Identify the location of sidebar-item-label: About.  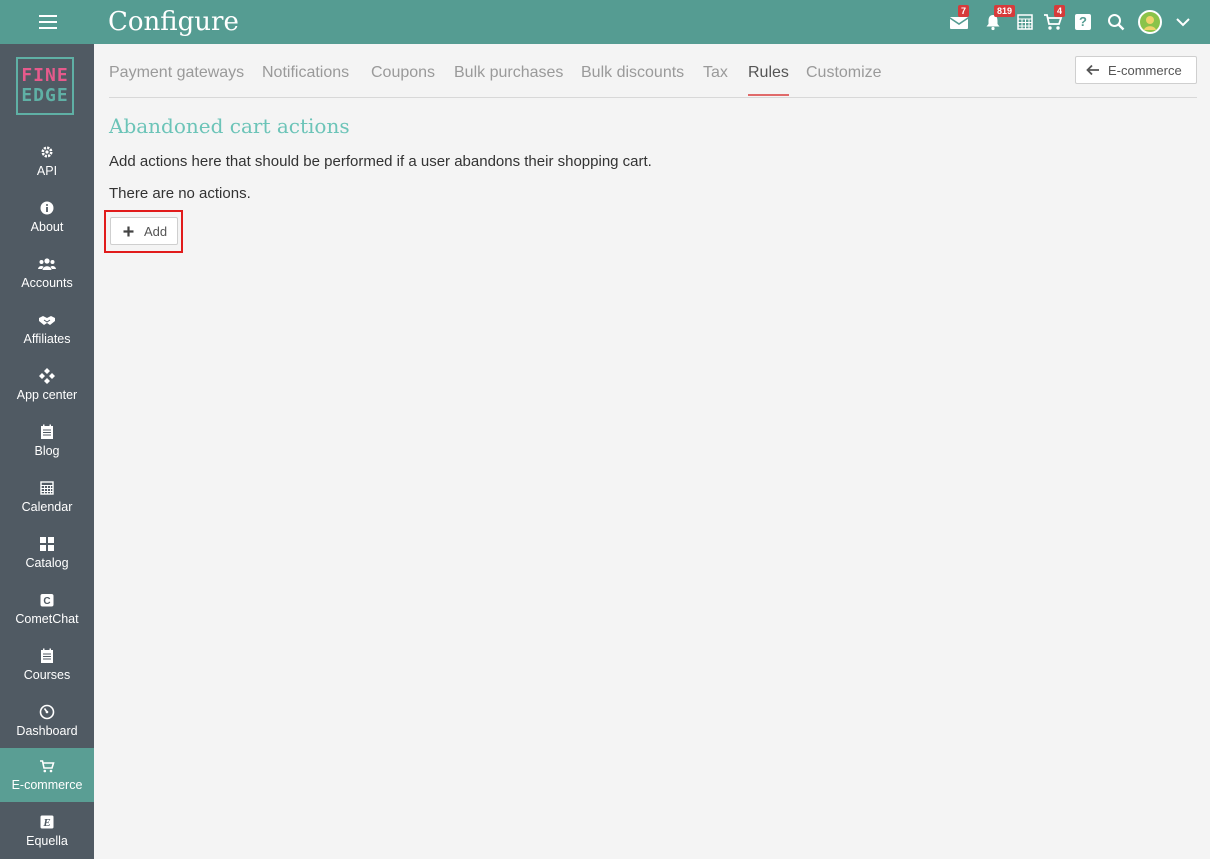
(47, 227).